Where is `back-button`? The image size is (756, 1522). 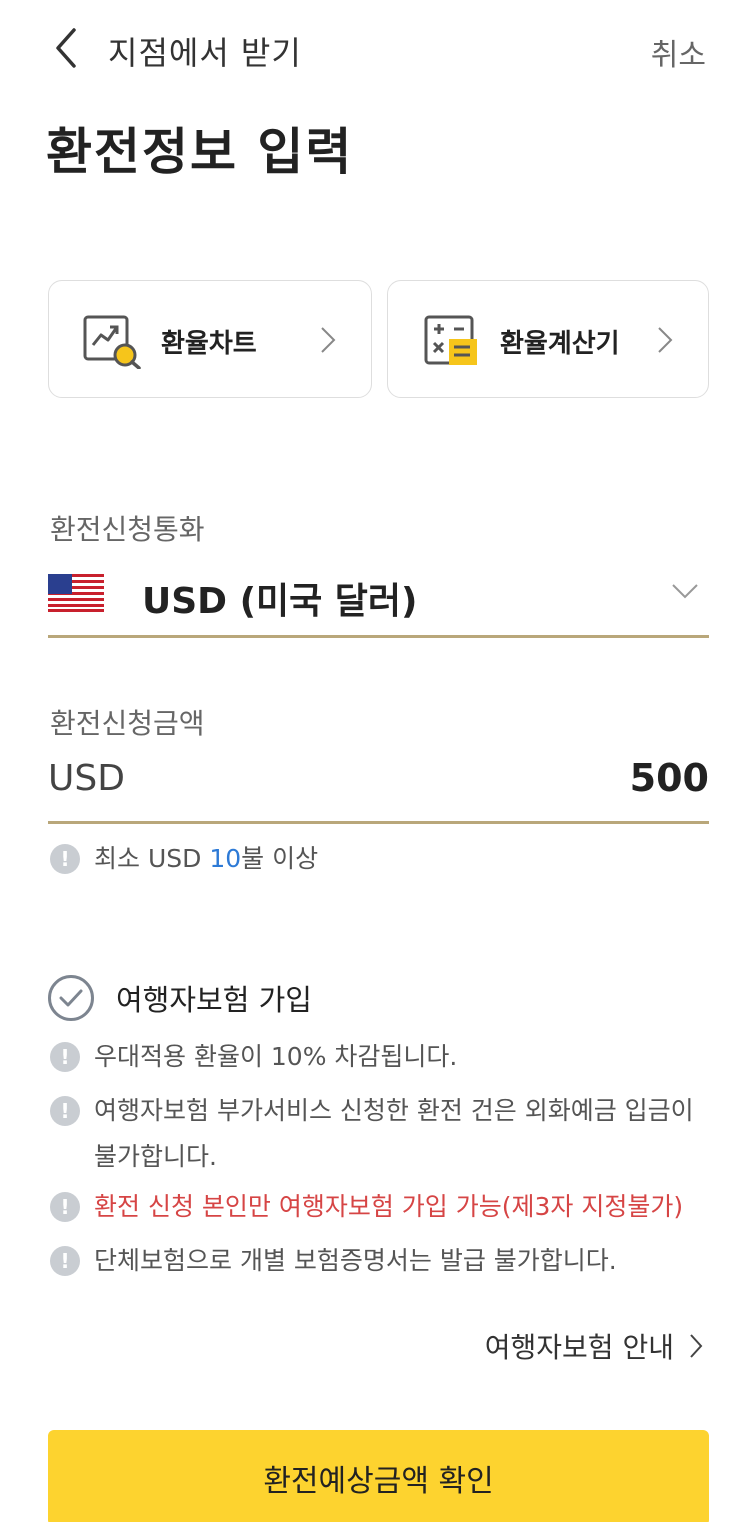
back-button is located at coordinates (66, 48).